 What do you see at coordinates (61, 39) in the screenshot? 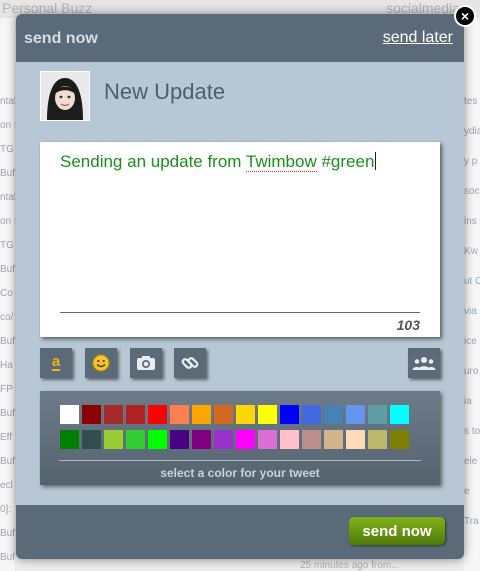
I see `send-now-tab: send now` at bounding box center [61, 39].